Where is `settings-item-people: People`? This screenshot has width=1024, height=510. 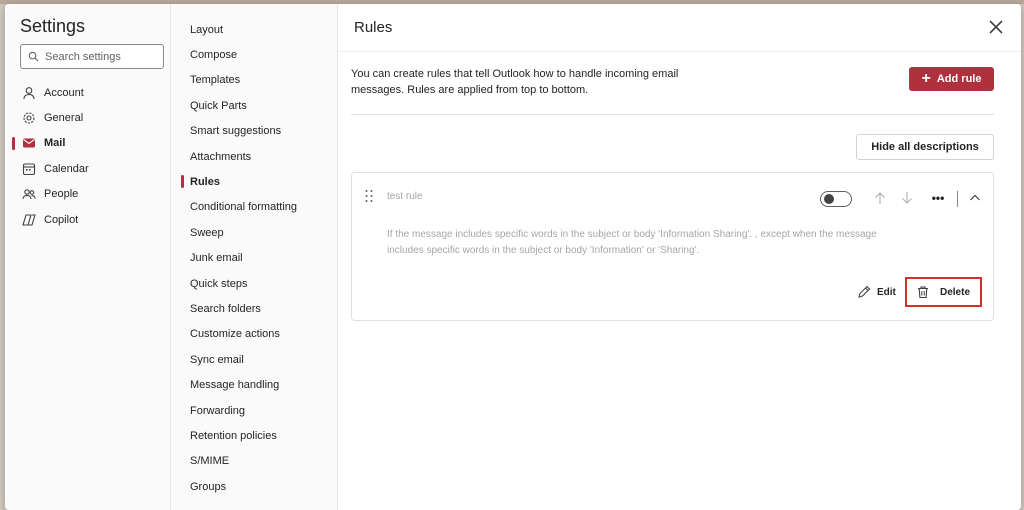
settings-item-people: People is located at coordinates (87, 194).